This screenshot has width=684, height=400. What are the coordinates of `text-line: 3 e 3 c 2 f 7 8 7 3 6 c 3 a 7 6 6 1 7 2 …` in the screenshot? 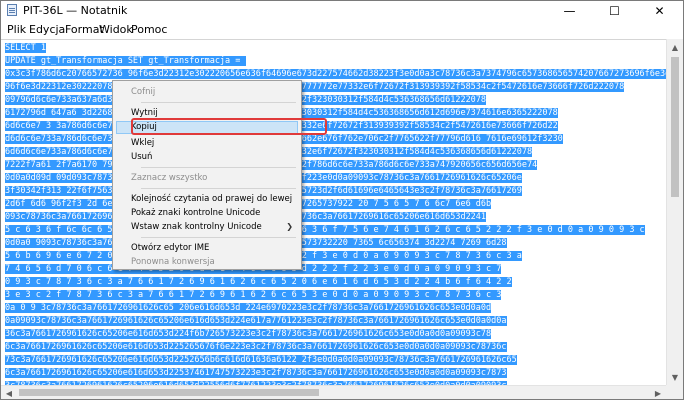 It's located at (335, 295).